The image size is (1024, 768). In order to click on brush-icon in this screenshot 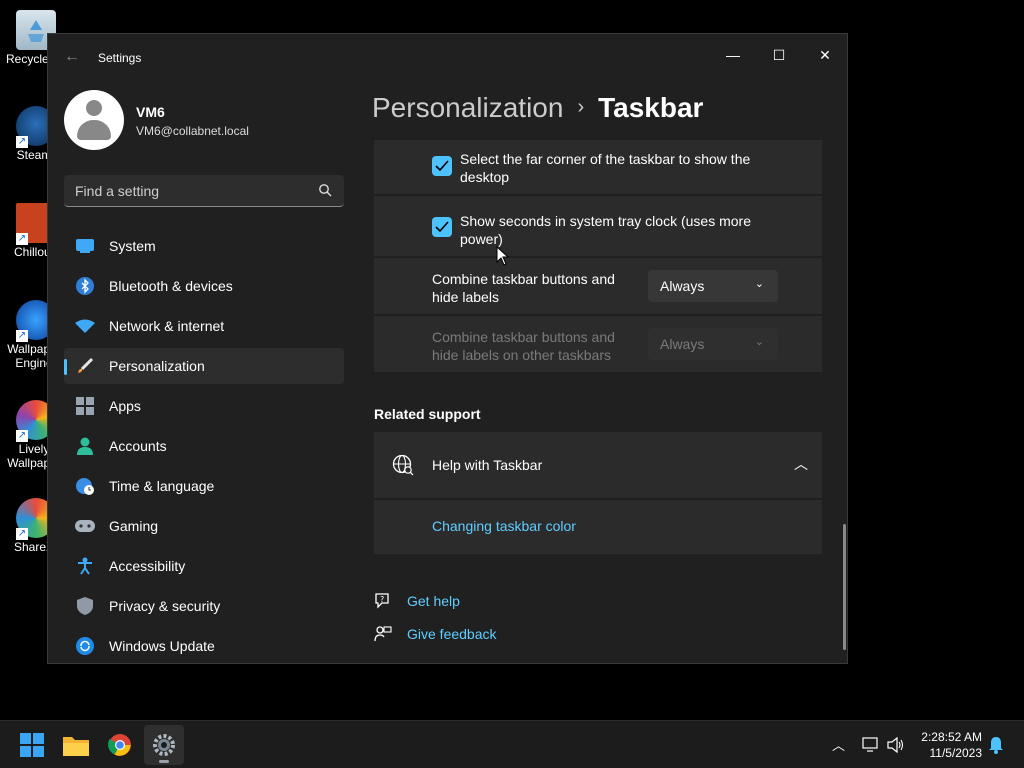, I will do `click(85, 366)`.